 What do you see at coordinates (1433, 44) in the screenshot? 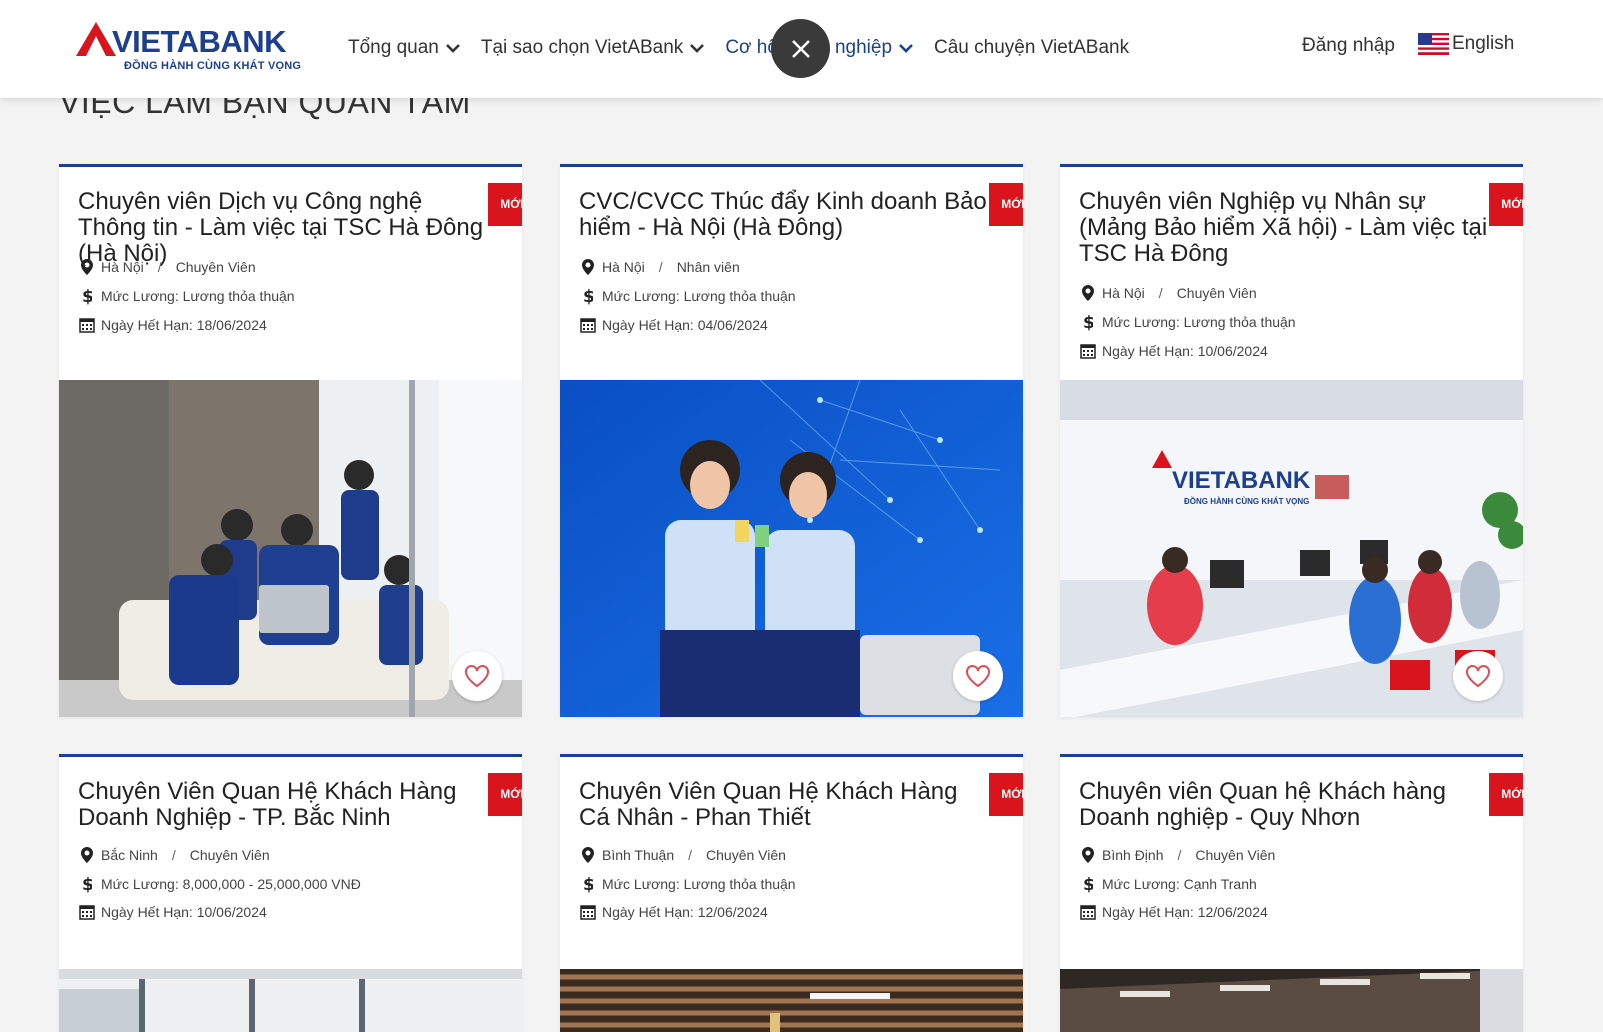
I see `us-flag-icon` at bounding box center [1433, 44].